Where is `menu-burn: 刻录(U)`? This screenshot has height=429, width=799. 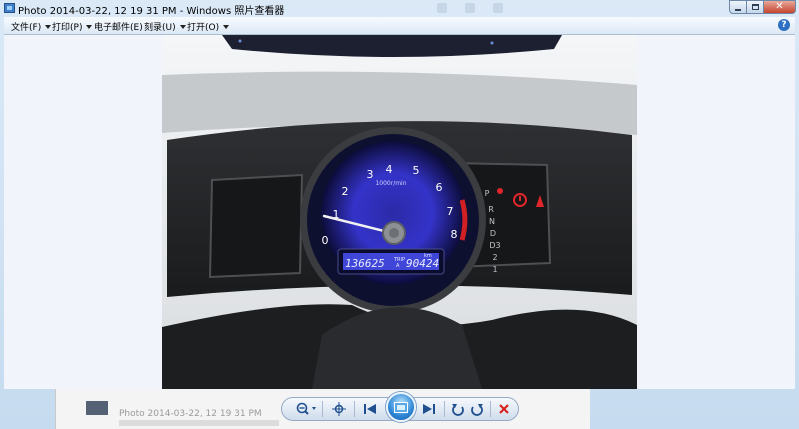 menu-burn: 刻录(U) is located at coordinates (165, 26).